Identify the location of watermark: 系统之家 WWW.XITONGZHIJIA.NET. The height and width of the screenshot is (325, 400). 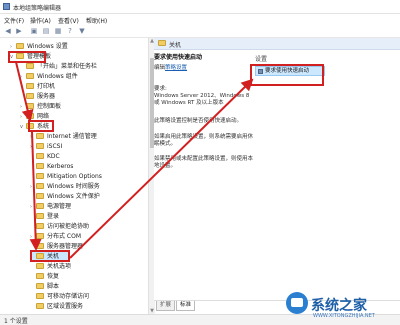
(342, 305).